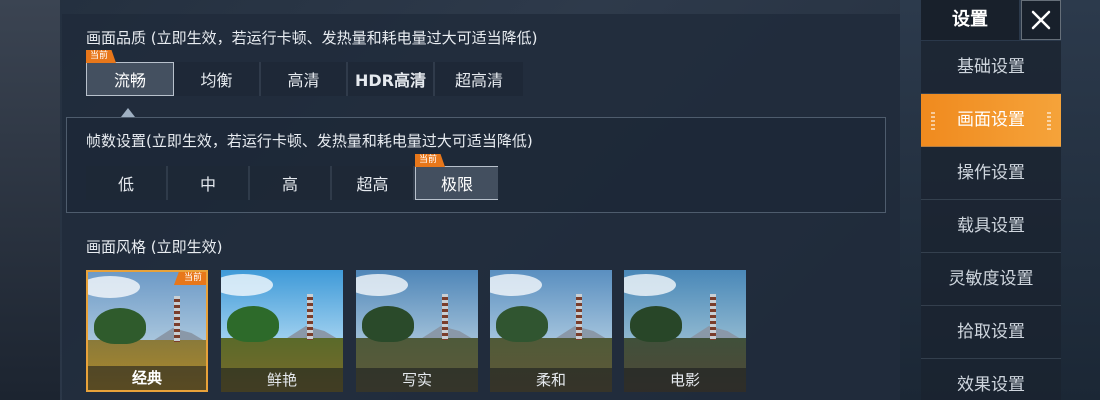  What do you see at coordinates (128, 112) in the screenshot?
I see `expand-caret-icon` at bounding box center [128, 112].